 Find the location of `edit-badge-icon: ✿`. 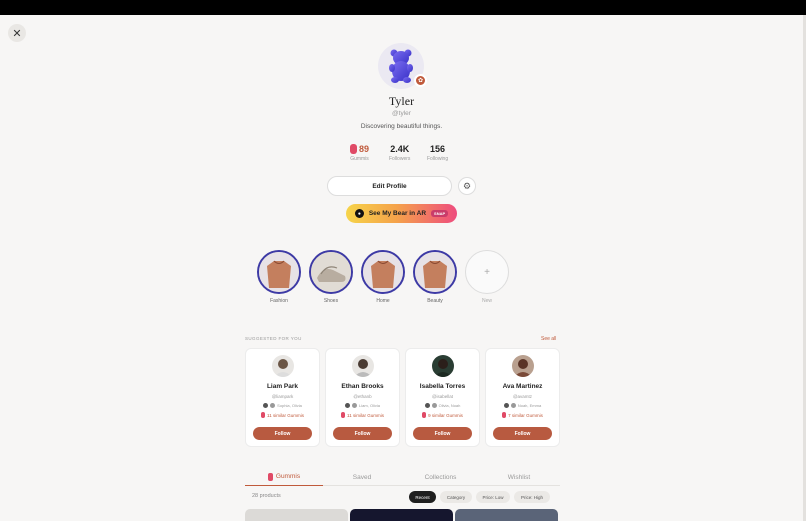

edit-badge-icon: ✿ is located at coordinates (420, 80).